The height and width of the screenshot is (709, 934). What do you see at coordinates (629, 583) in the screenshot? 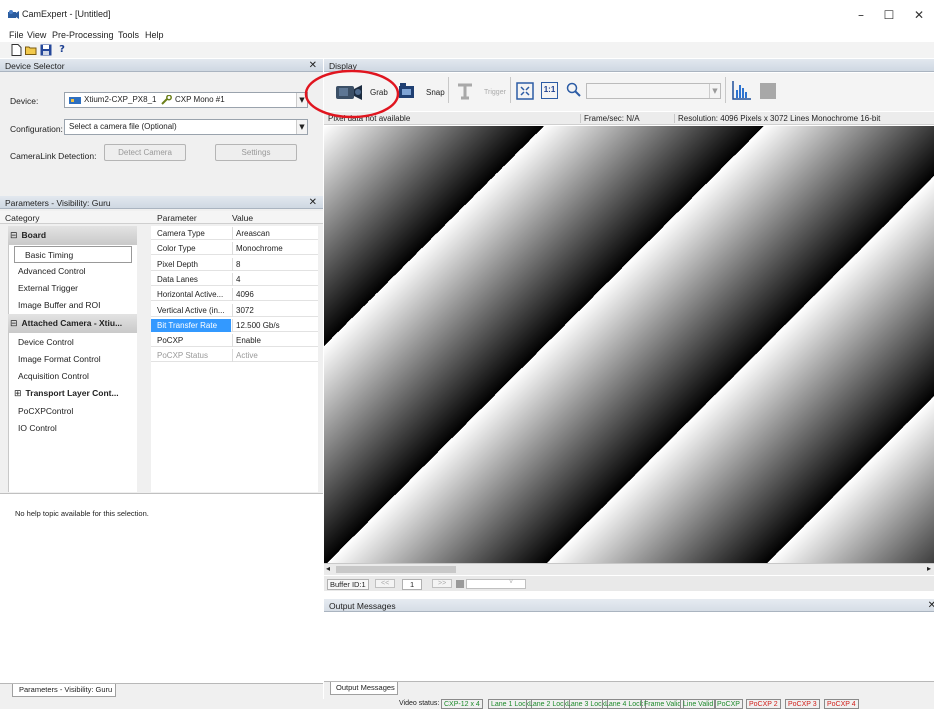
I see `buffer-bar: Buffer ID:1 << 1 >> ˅` at bounding box center [629, 583].